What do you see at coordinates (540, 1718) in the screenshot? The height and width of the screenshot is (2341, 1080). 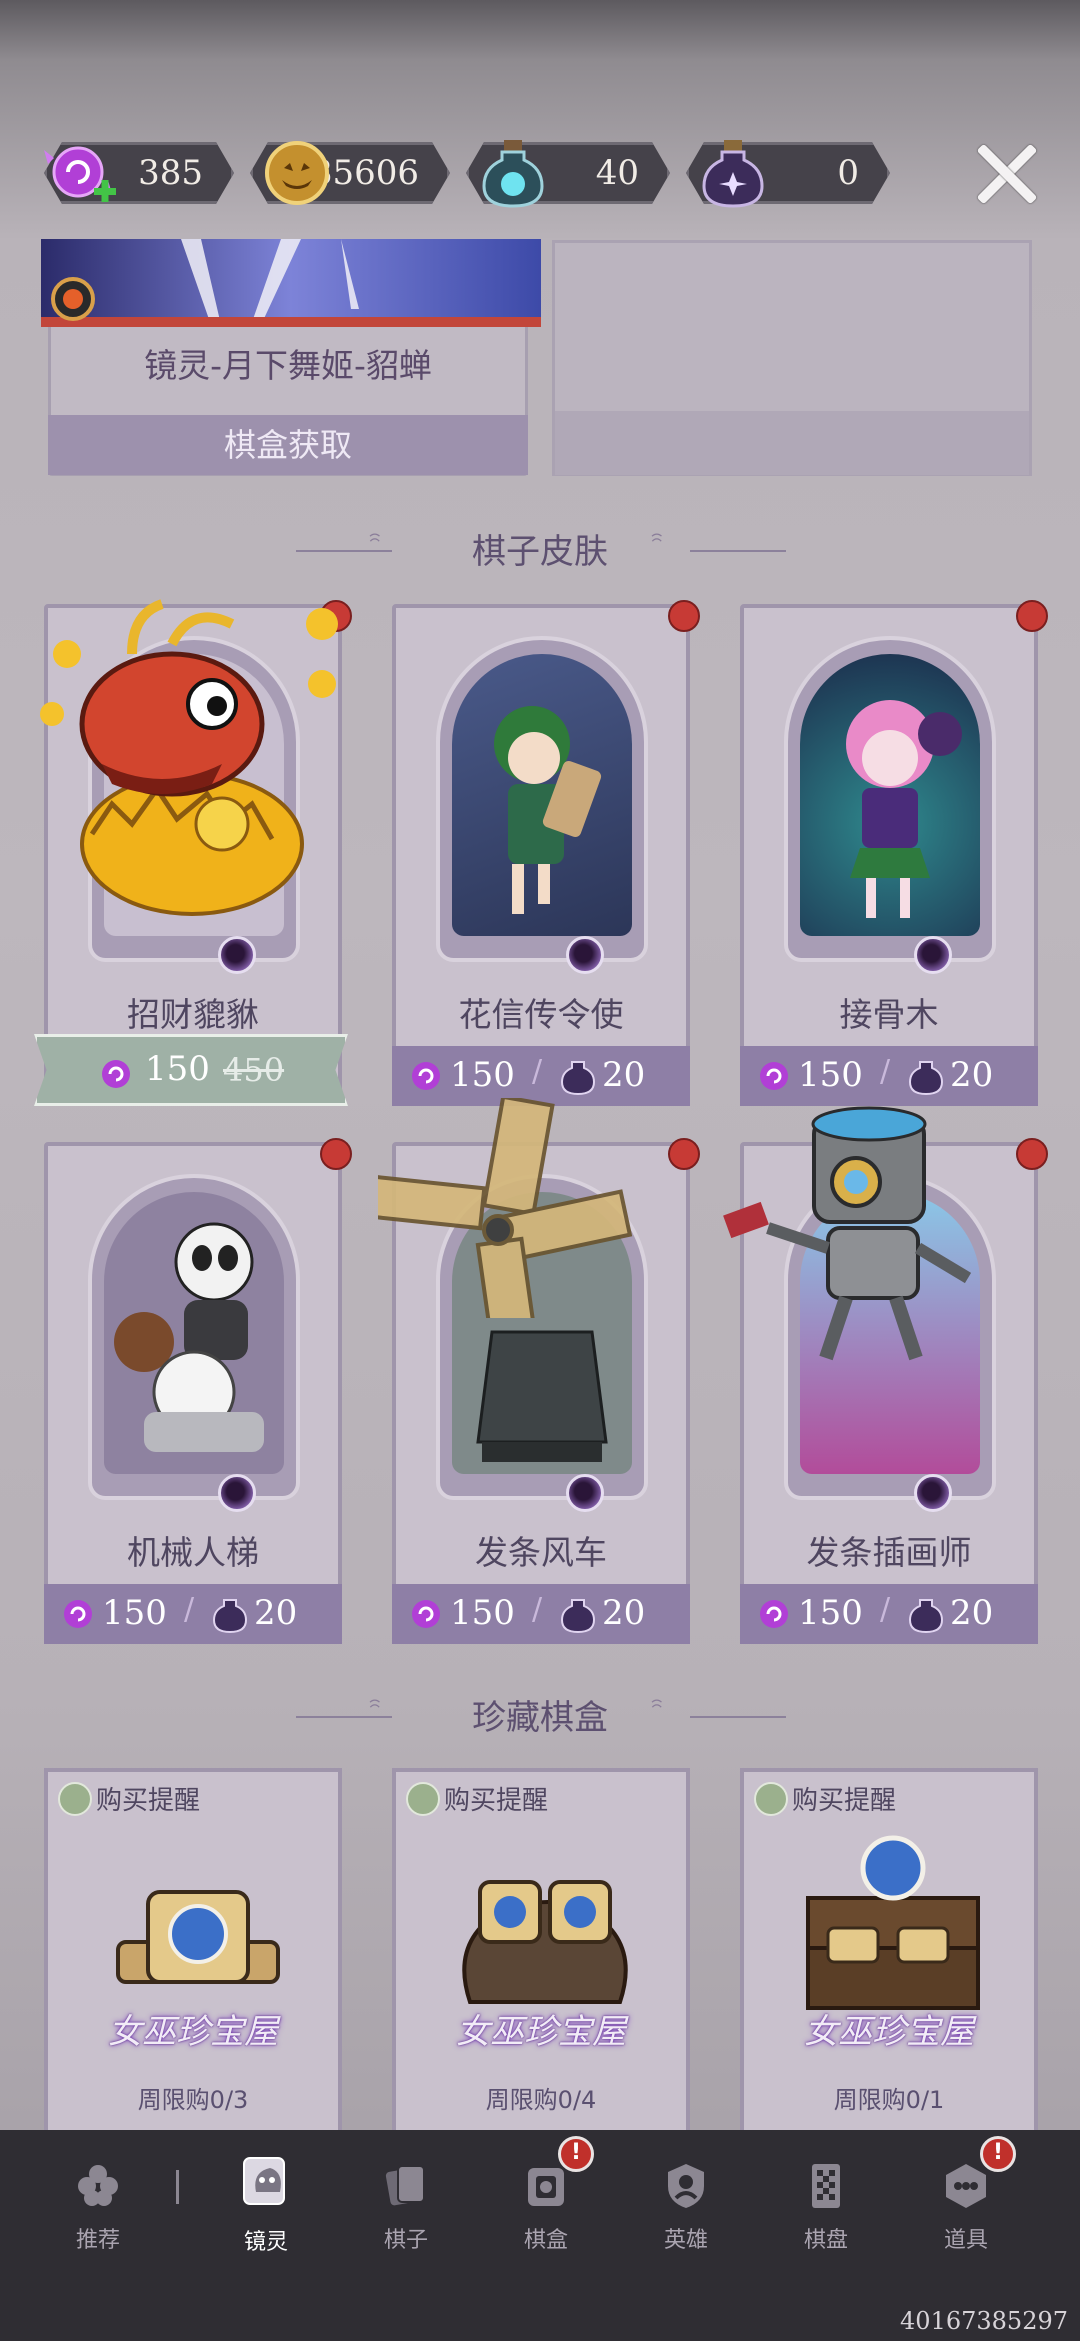 I see `section-title-boxes: 珍藏棋盒` at bounding box center [540, 1718].